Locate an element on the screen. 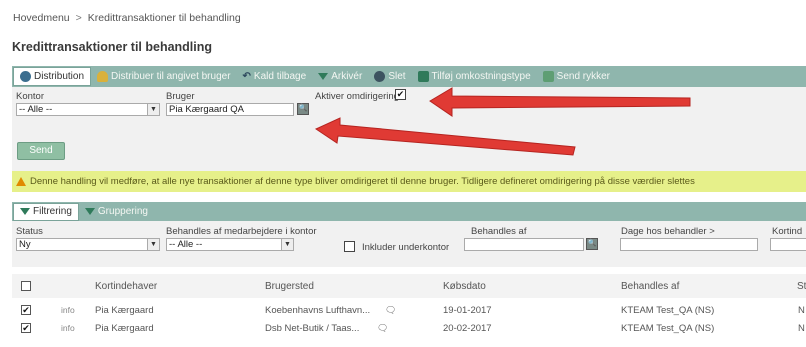 The height and width of the screenshot is (347, 806). days-label: Dage hos behandler > is located at coordinates (668, 231).